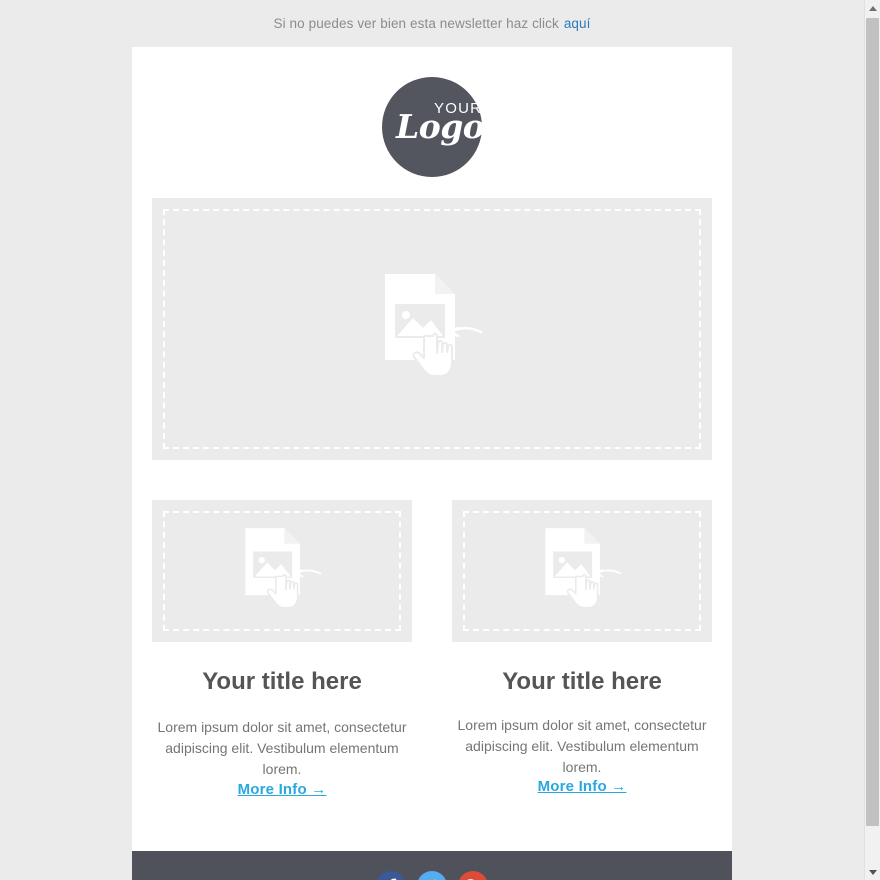 This screenshot has height=880, width=880. I want to click on facebook-icon, so click(391, 875).